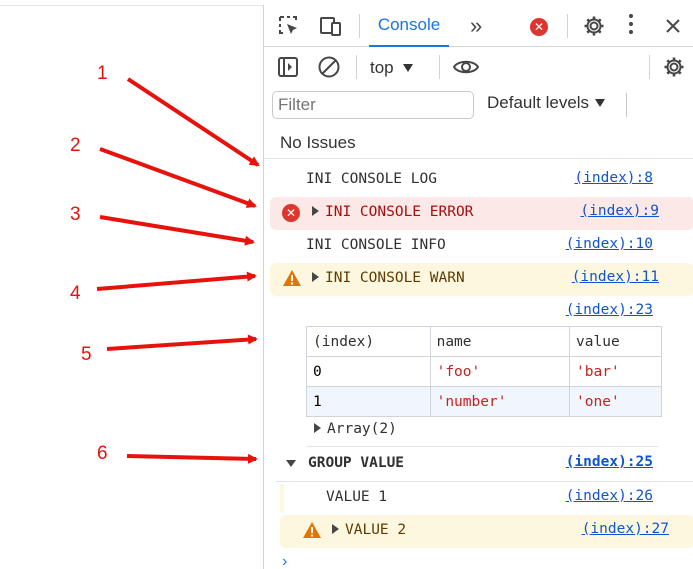 This screenshot has height=569, width=693. What do you see at coordinates (481, 279) in the screenshot?
I see `console-warn-row: INI CONSOLE WARN (index):11` at bounding box center [481, 279].